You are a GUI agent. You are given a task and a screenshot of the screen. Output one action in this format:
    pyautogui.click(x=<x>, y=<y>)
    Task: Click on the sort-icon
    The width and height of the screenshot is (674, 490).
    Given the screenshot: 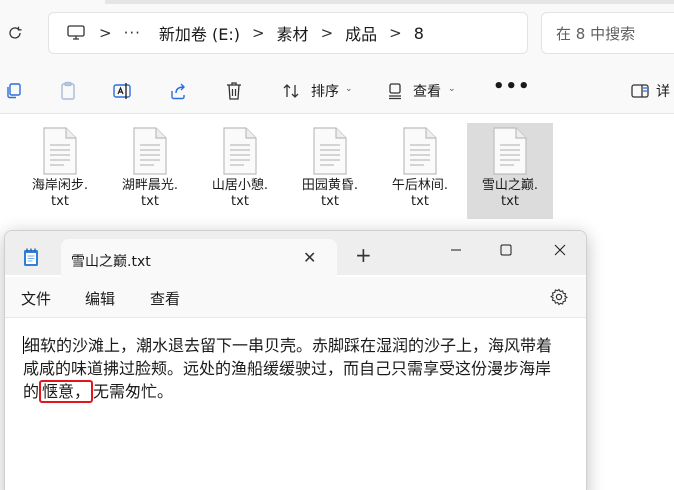 What is the action you would take?
    pyautogui.click(x=292, y=91)
    